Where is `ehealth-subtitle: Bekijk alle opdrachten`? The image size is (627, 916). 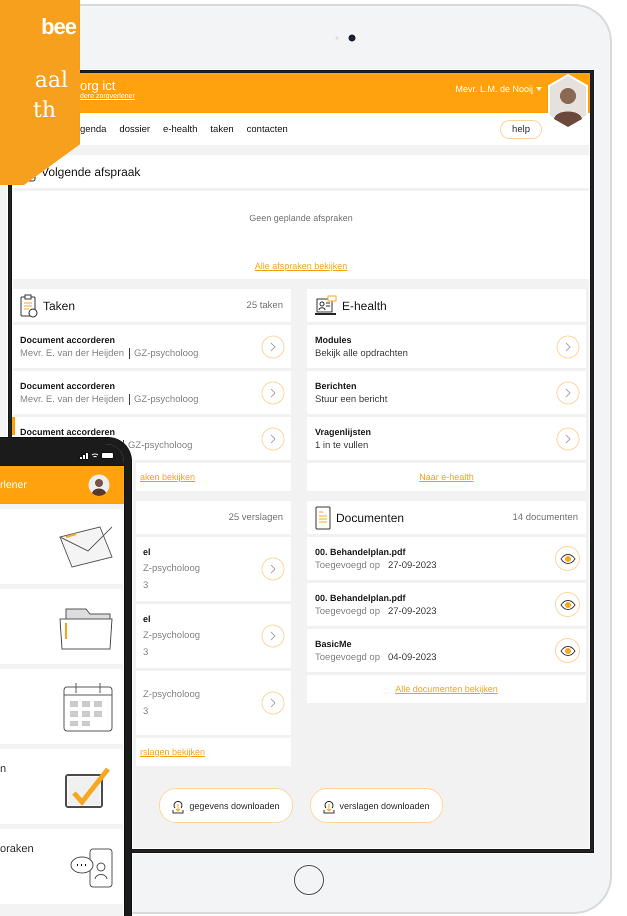
ehealth-subtitle: Bekijk alle opdrachten is located at coordinates (362, 353).